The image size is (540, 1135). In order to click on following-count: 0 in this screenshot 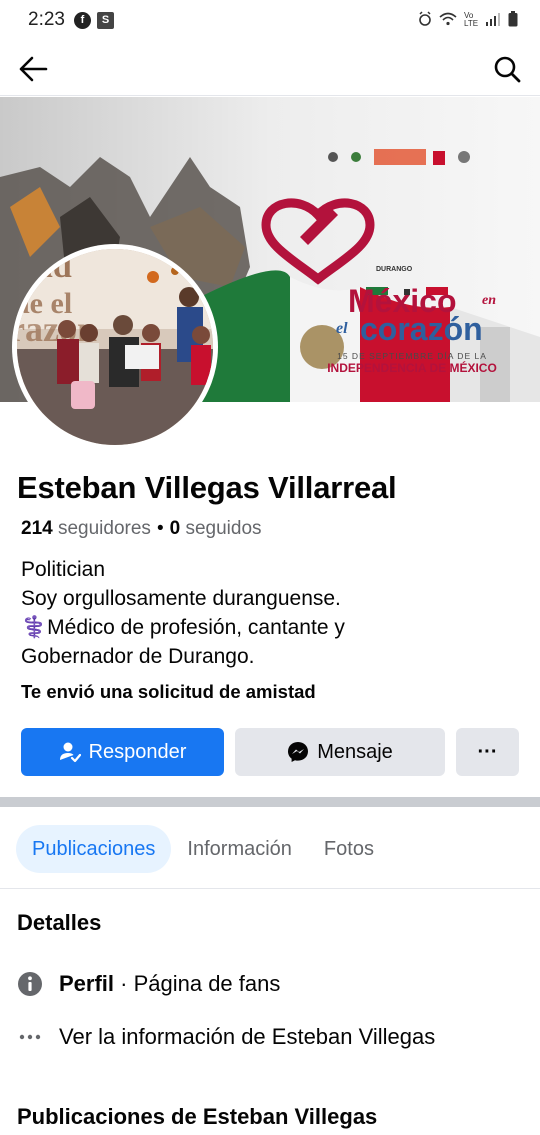, I will do `click(175, 528)`.